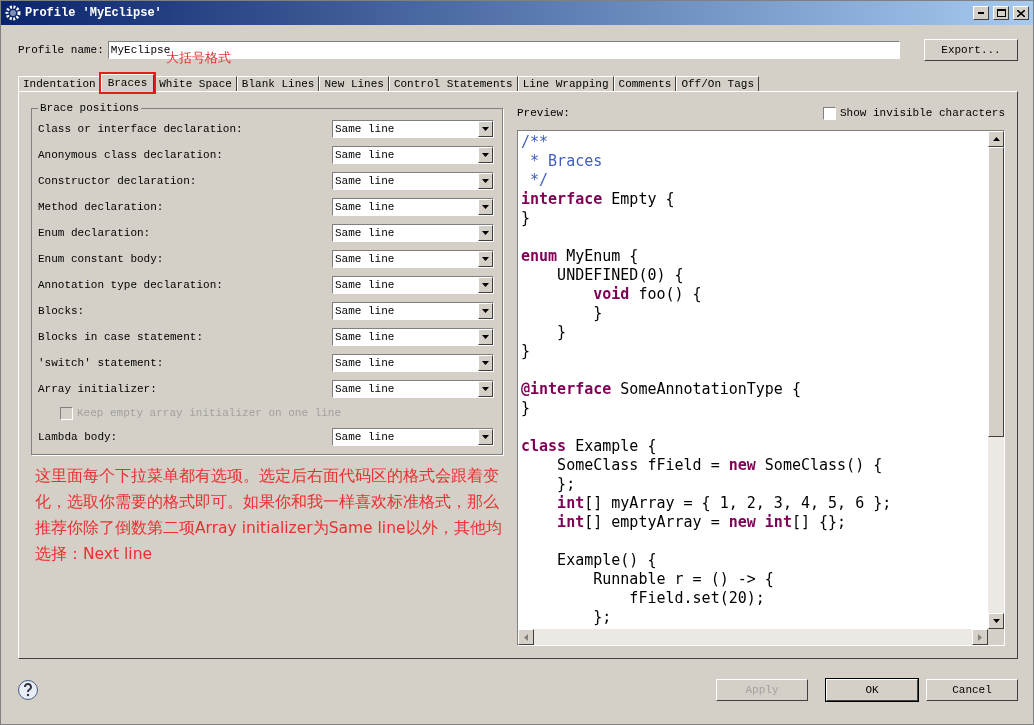  What do you see at coordinates (453, 83) in the screenshot?
I see `tab: Control Statements` at bounding box center [453, 83].